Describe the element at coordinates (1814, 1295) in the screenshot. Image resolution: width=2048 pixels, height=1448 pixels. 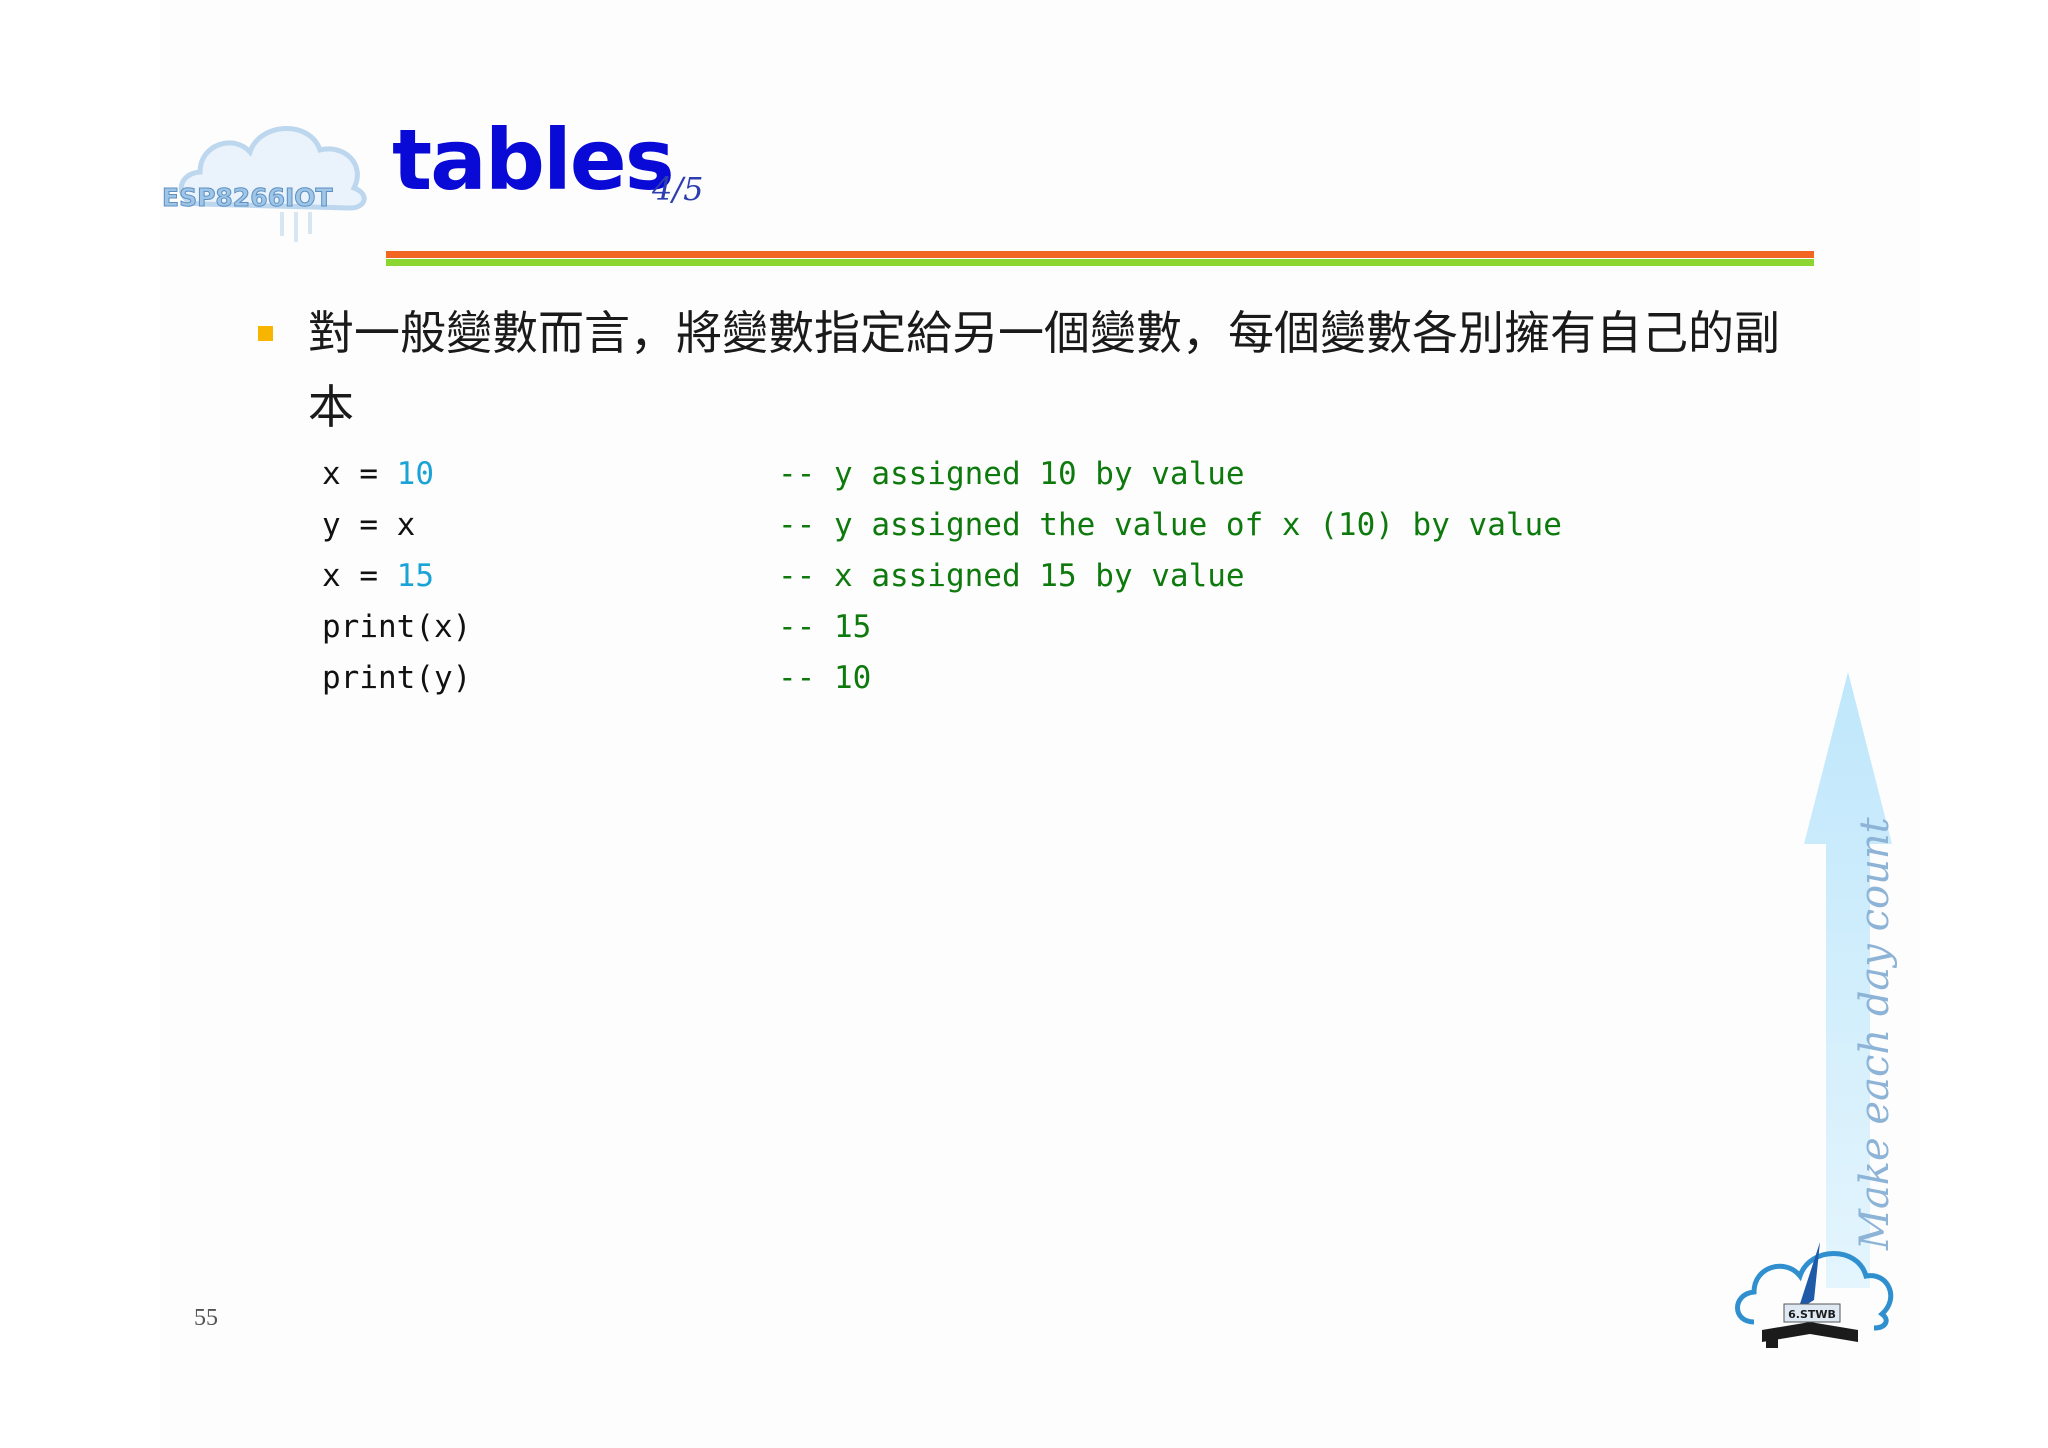
I see `cloud-book-quill-icon: 6.STWB` at that location.